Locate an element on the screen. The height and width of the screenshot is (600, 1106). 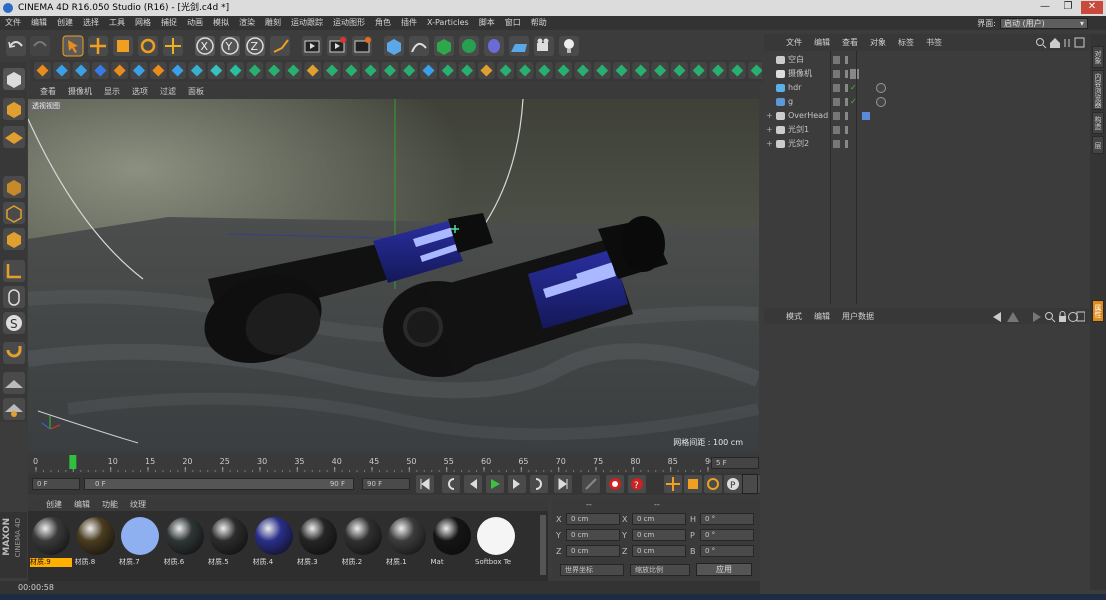
camera-tag-icon is located at coordinates (854, 74).